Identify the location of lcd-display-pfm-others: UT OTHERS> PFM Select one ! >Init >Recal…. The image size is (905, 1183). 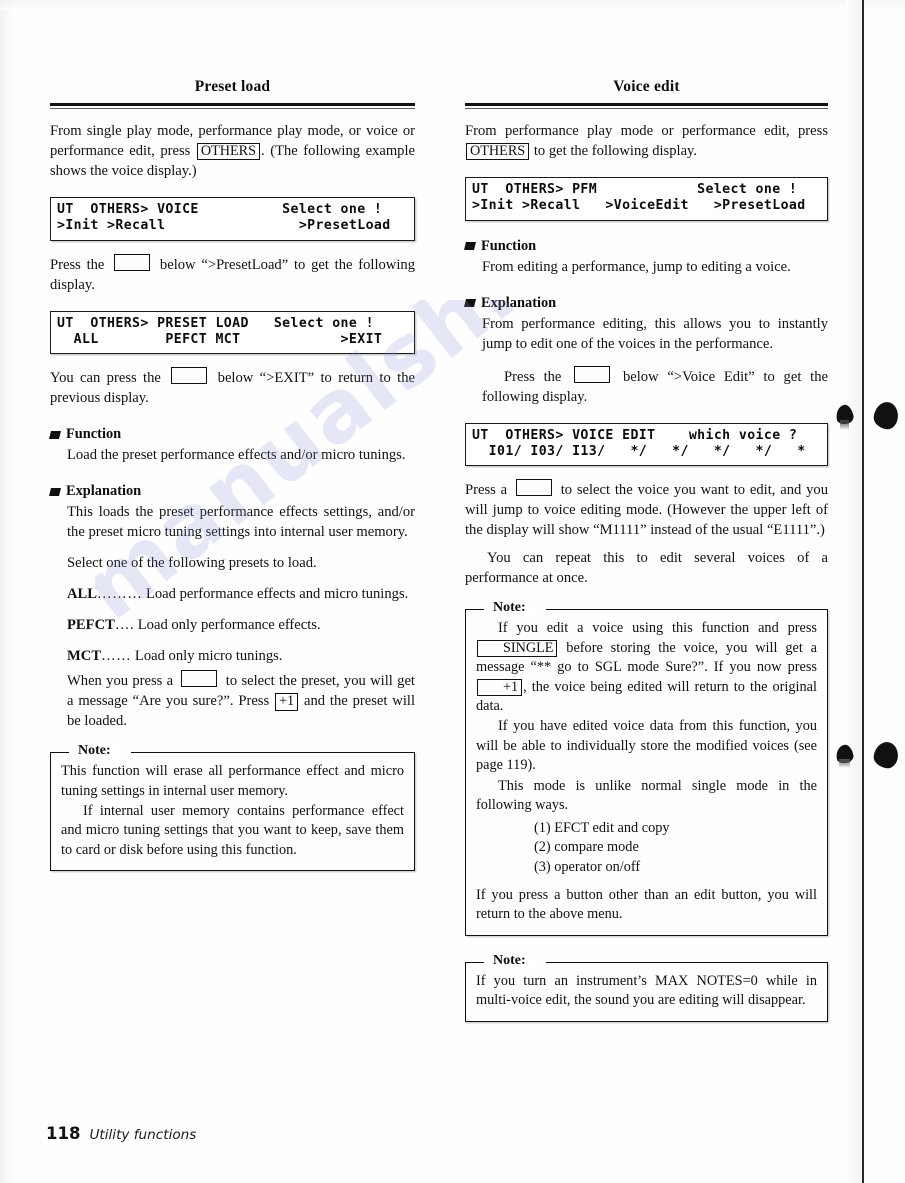
(646, 198).